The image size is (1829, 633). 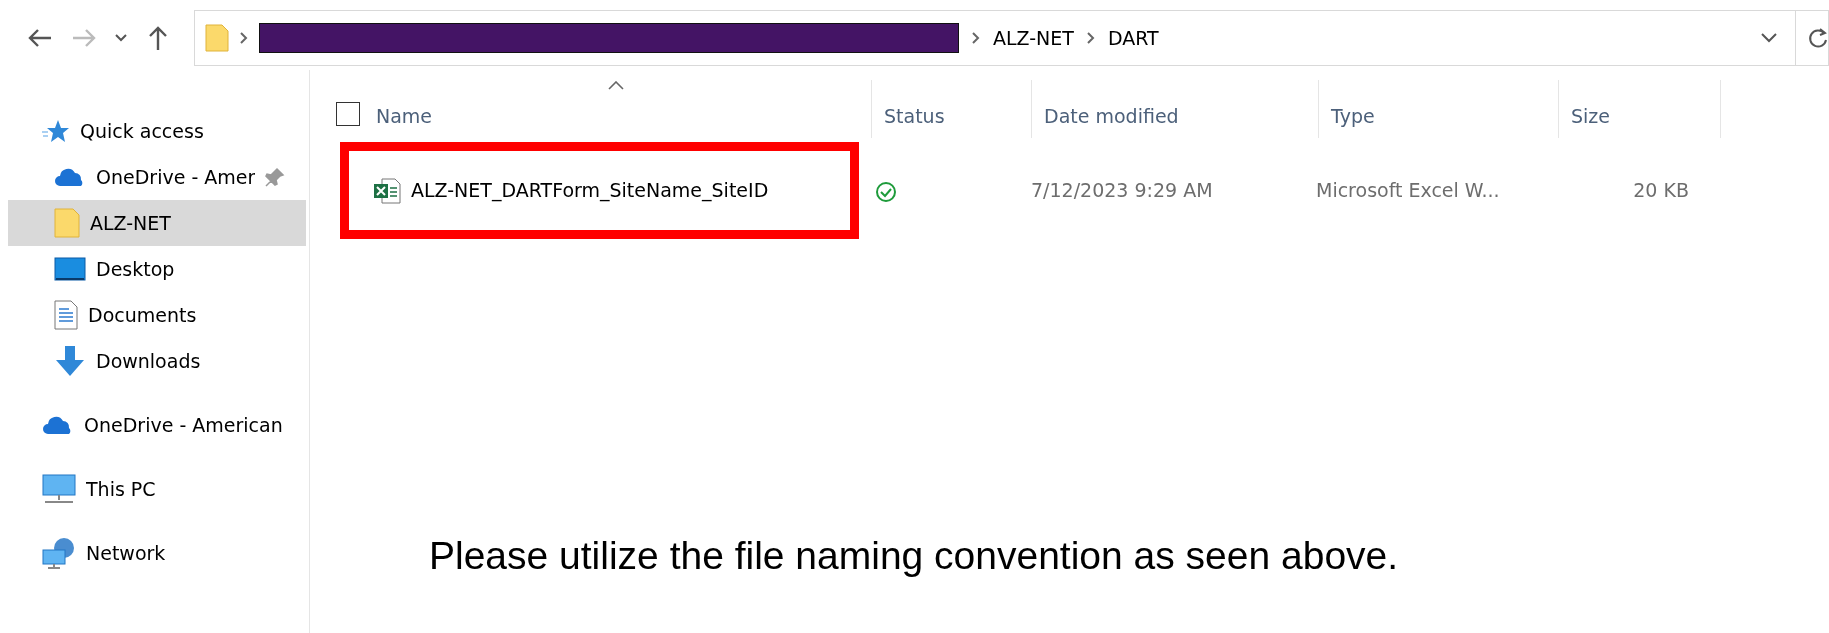 I want to click on column-header: Type, so click(x=1439, y=109).